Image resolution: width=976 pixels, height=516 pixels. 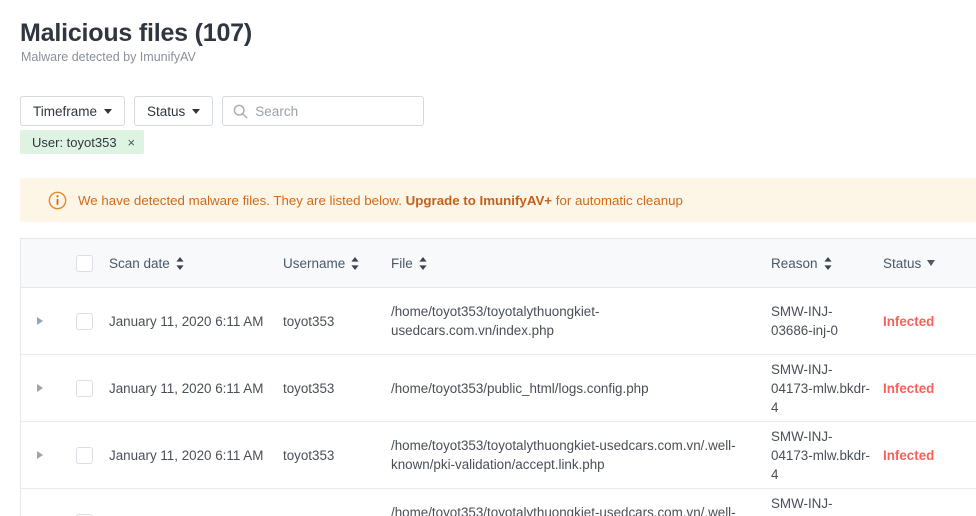 What do you see at coordinates (132, 142) in the screenshot?
I see `close-icon: ×` at bounding box center [132, 142].